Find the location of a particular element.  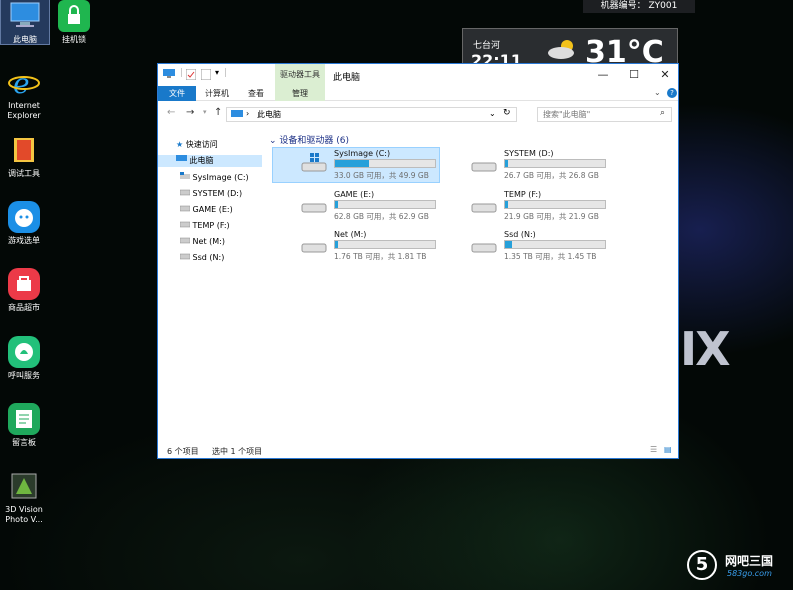

maximize-button: ☐ is located at coordinates (634, 75).